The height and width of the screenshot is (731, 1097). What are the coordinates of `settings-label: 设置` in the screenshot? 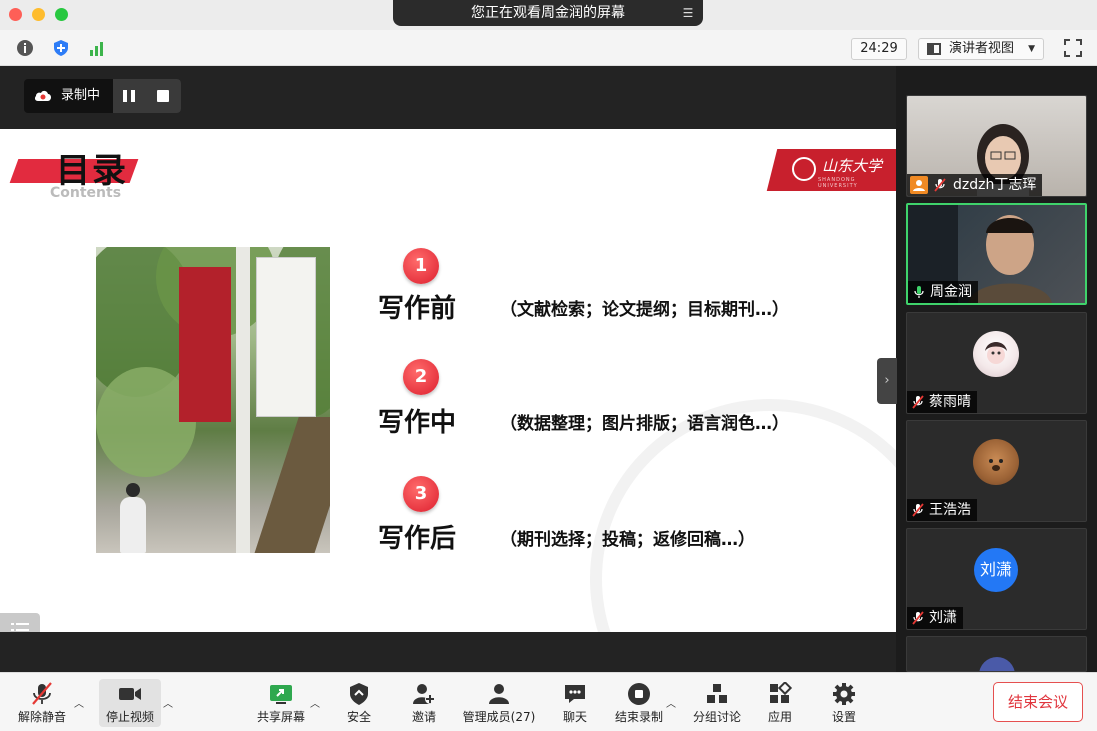 It's located at (843, 717).